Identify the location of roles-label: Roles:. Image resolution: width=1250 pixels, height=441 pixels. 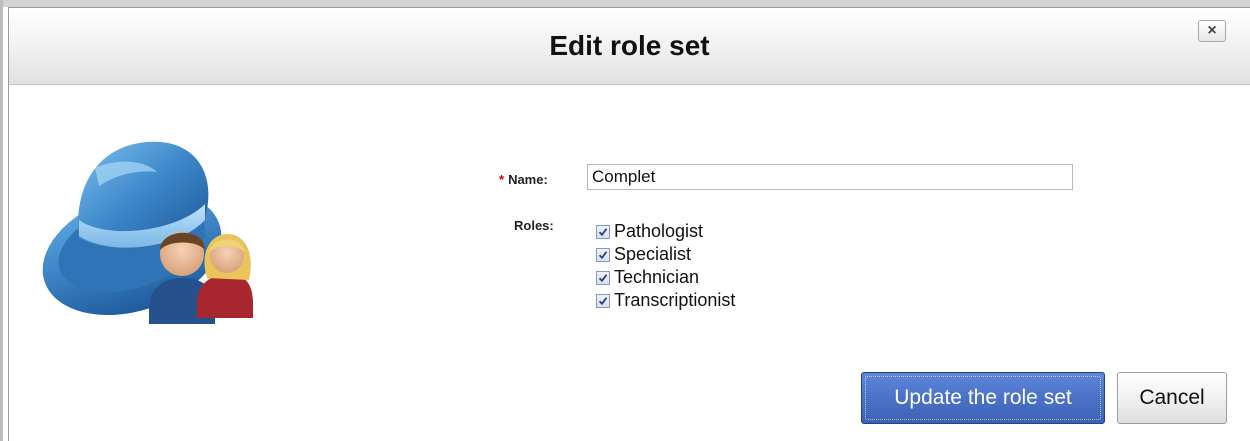
(534, 225).